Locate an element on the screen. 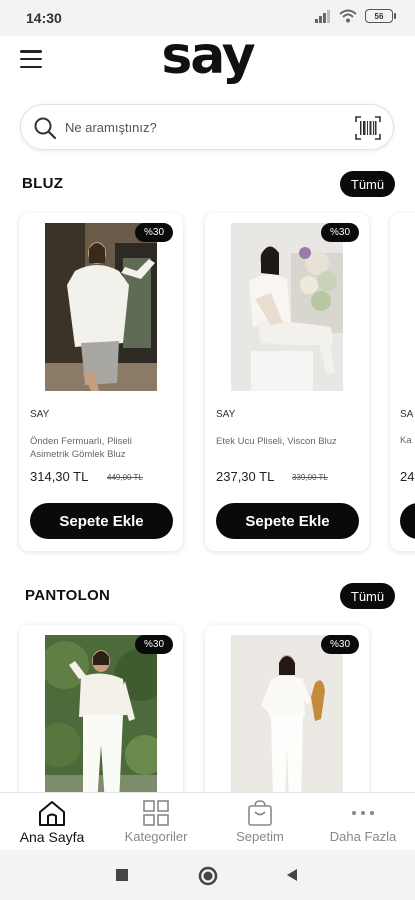  product-brand: SA is located at coordinates (407, 414).